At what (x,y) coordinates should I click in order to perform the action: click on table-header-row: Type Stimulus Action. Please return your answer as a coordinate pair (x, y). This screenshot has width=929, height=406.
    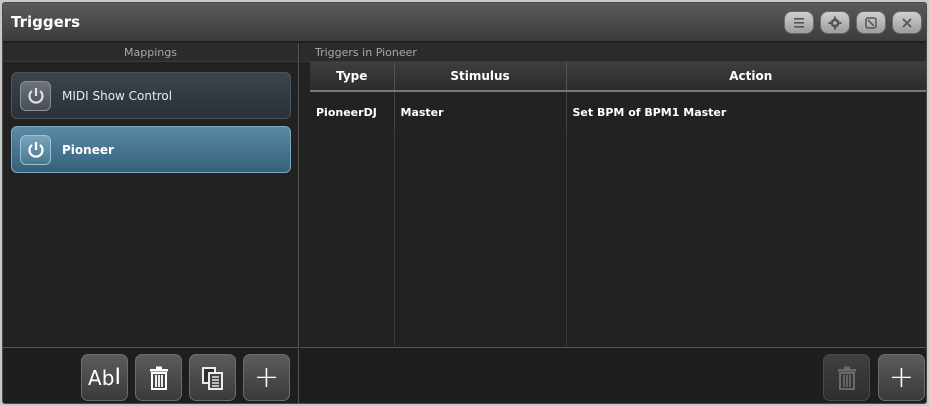
    Looking at the image, I should click on (618, 77).